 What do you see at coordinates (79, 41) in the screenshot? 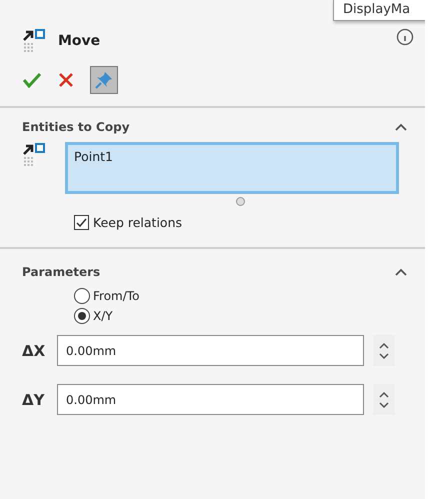
I see `panel-title: Move` at bounding box center [79, 41].